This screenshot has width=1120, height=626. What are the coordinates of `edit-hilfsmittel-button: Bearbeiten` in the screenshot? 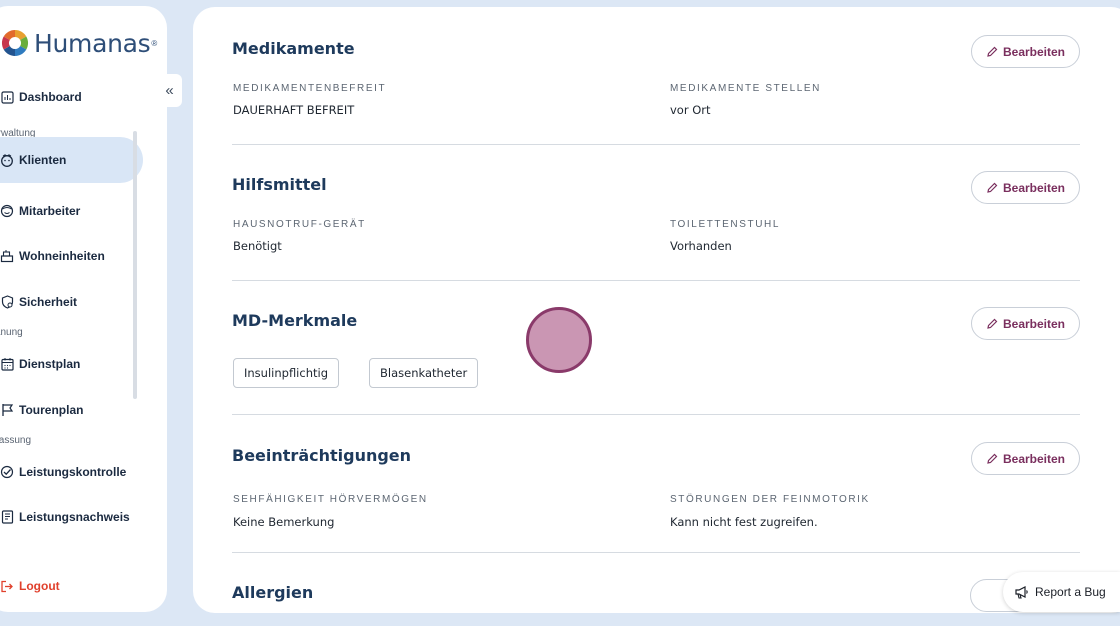 It's located at (1025, 187).